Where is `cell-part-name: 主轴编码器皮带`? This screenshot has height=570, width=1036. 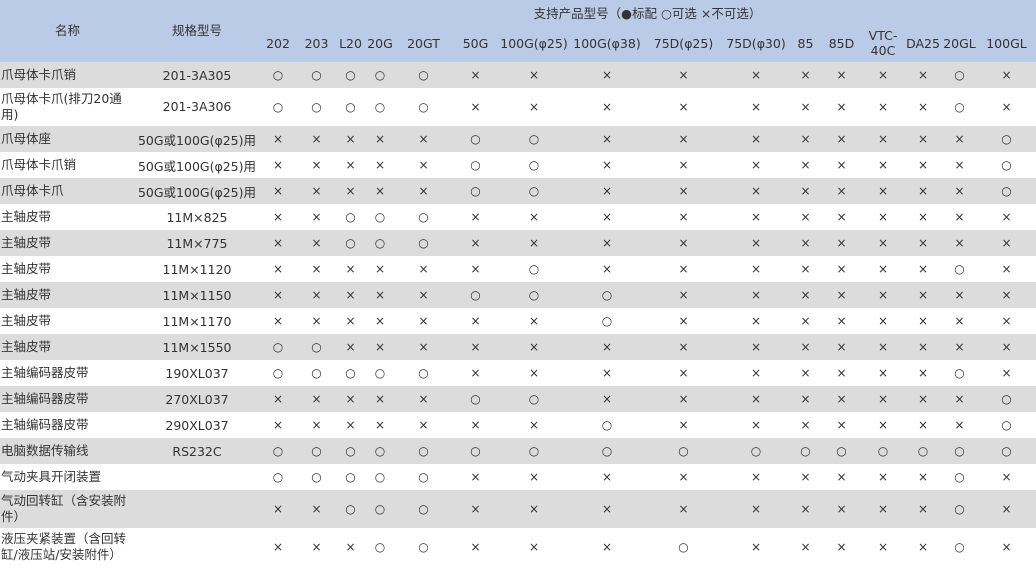 cell-part-name: 主轴编码器皮带 is located at coordinates (45, 398).